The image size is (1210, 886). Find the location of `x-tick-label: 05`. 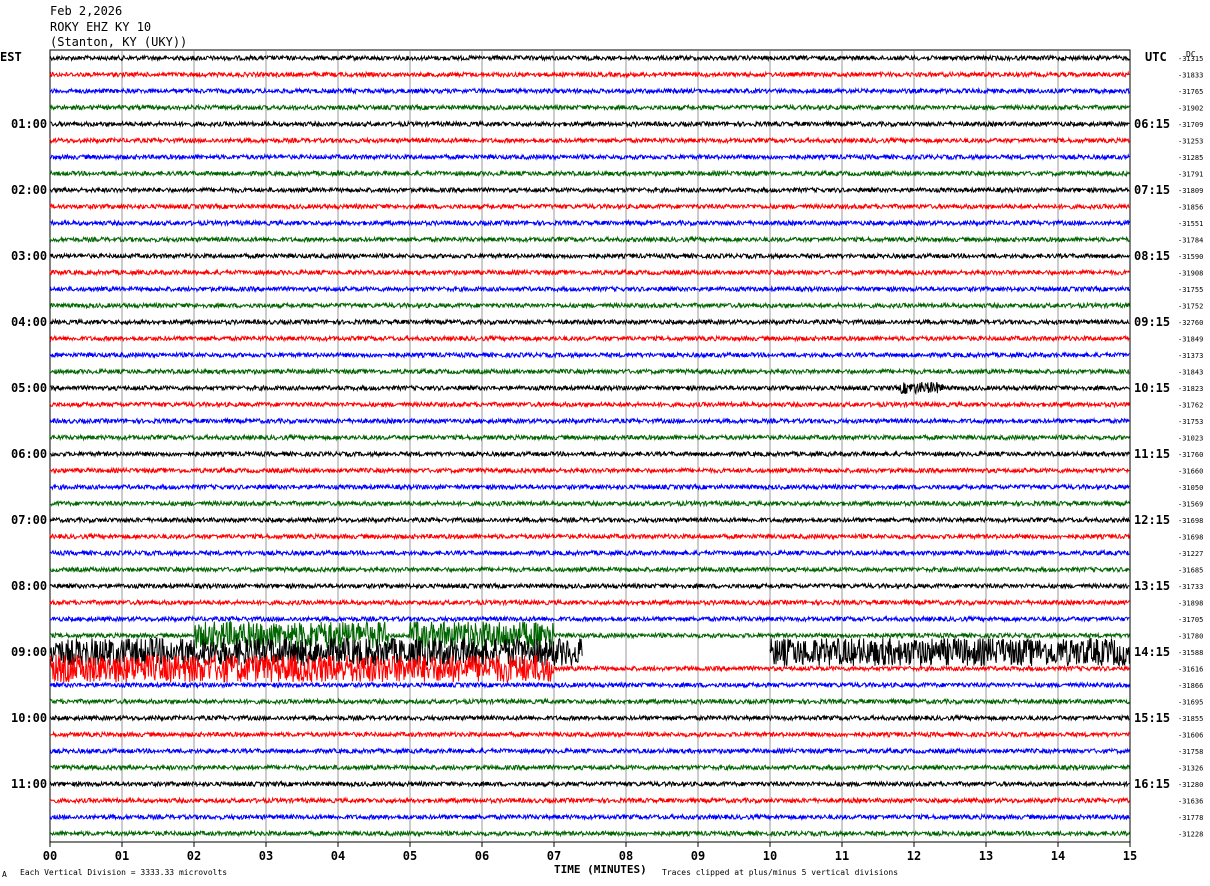

x-tick-label: 05 is located at coordinates (410, 856).